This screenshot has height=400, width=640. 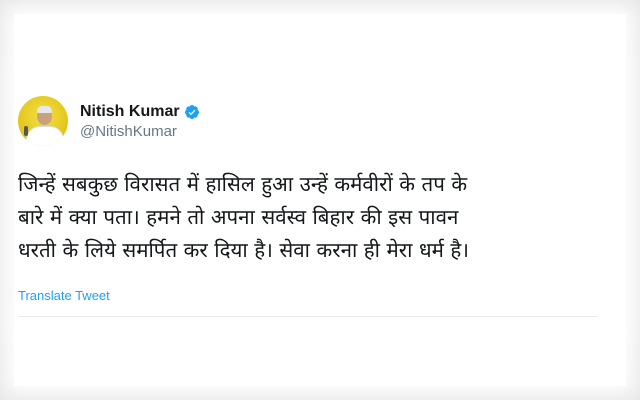 I want to click on profile-avatar, so click(x=43, y=121).